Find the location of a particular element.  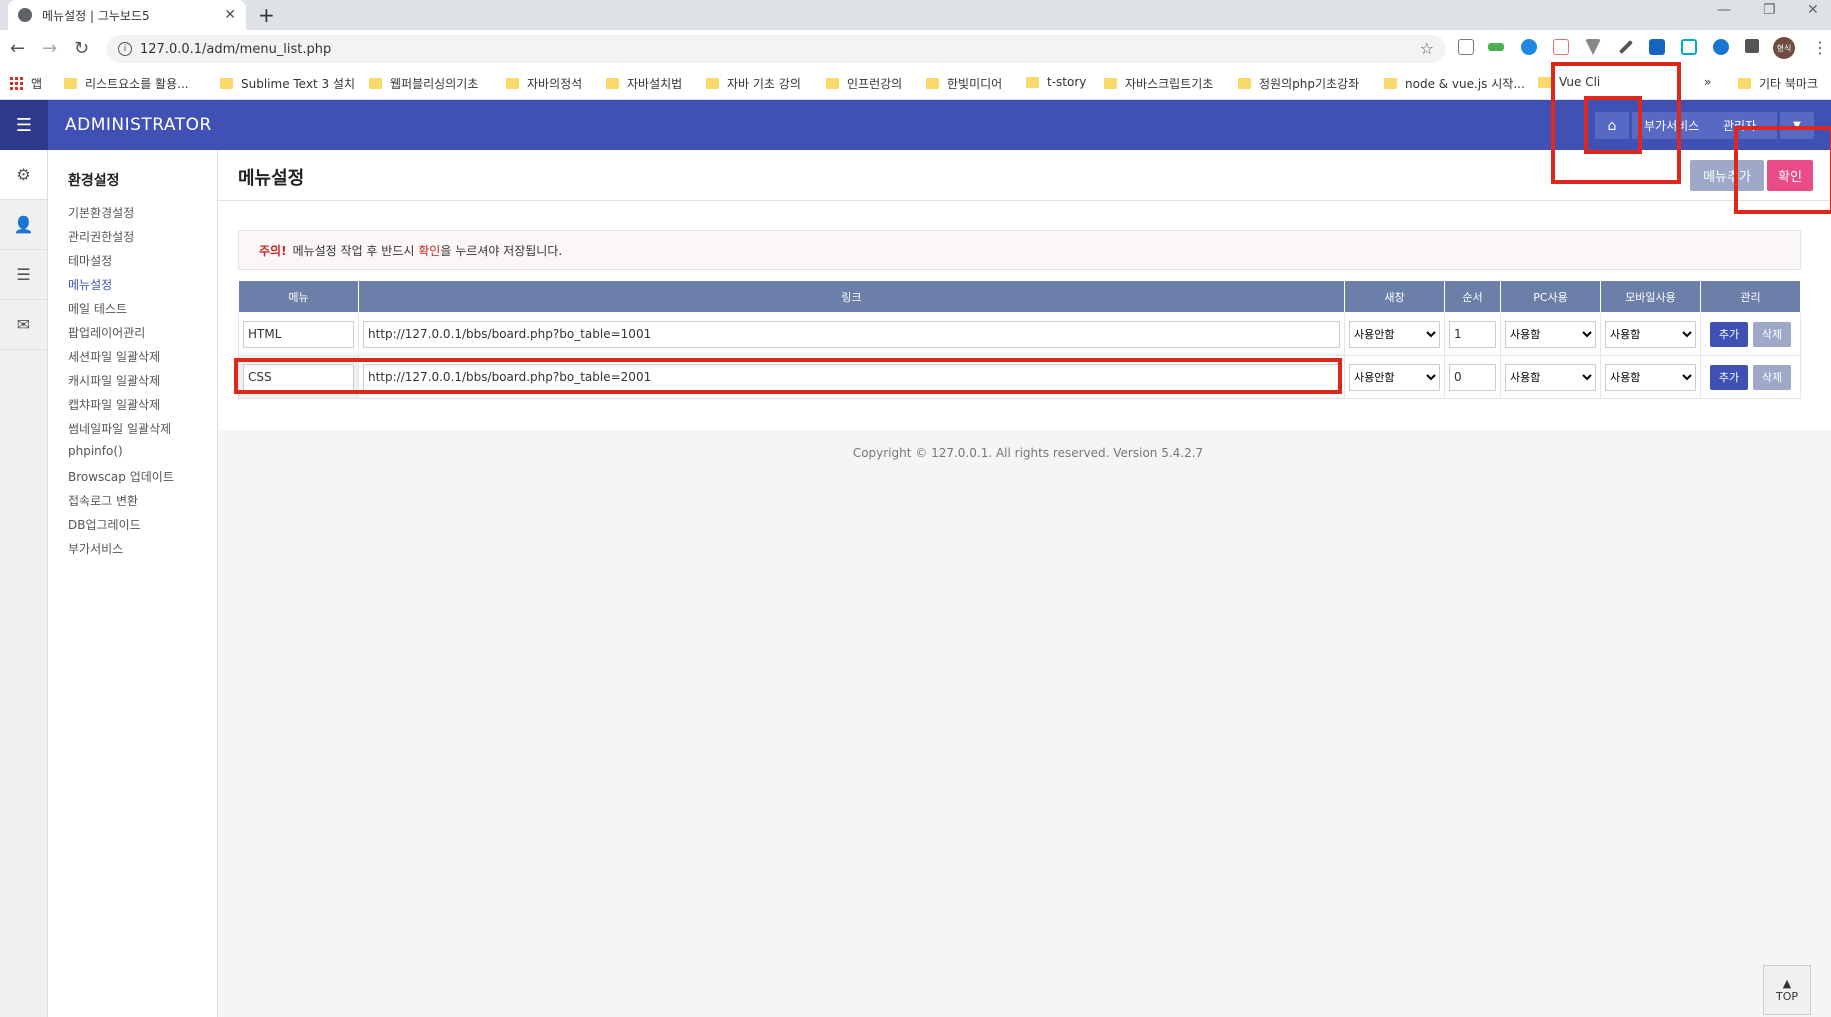

apps-grid-icon is located at coordinates (16, 83).